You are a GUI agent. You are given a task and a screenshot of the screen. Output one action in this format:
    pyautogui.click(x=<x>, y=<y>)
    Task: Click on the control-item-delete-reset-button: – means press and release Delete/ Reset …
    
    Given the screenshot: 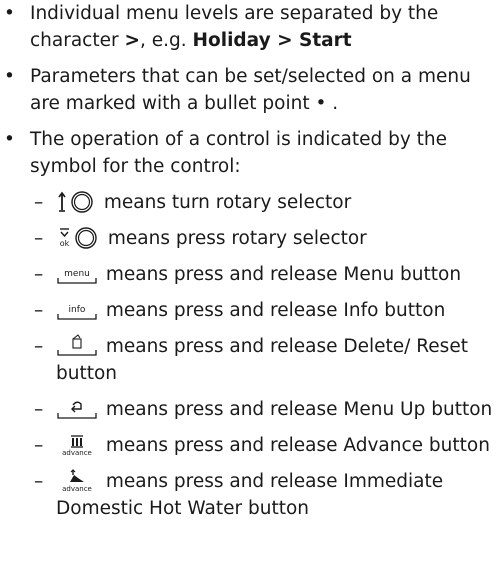 What is the action you would take?
    pyautogui.click(x=265, y=360)
    